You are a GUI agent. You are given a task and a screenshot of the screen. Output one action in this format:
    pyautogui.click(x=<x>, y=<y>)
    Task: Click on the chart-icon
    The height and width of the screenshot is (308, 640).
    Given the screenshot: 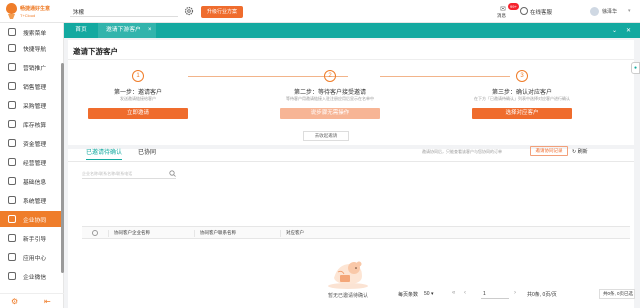 What is the action you would take?
    pyautogui.click(x=12, y=162)
    